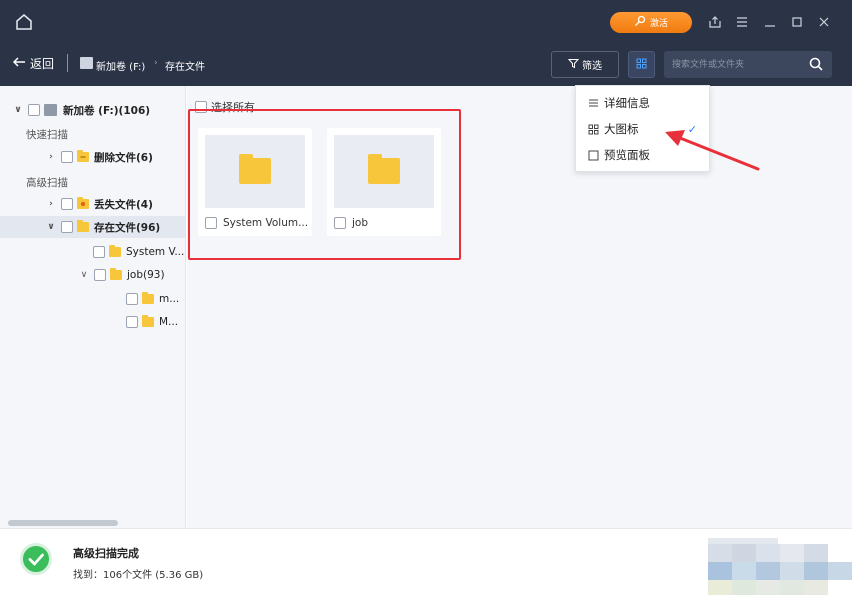  What do you see at coordinates (640, 22) in the screenshot?
I see `key-icon` at bounding box center [640, 22].